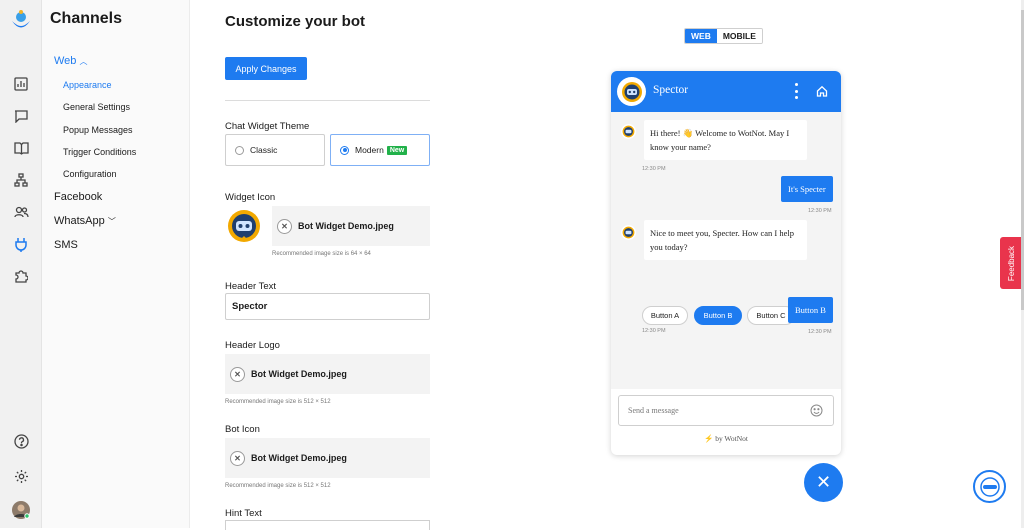 The width and height of the screenshot is (1024, 530). Describe the element at coordinates (96, 107) in the screenshot. I see `nav-sub-general-settings: General Settings` at that location.